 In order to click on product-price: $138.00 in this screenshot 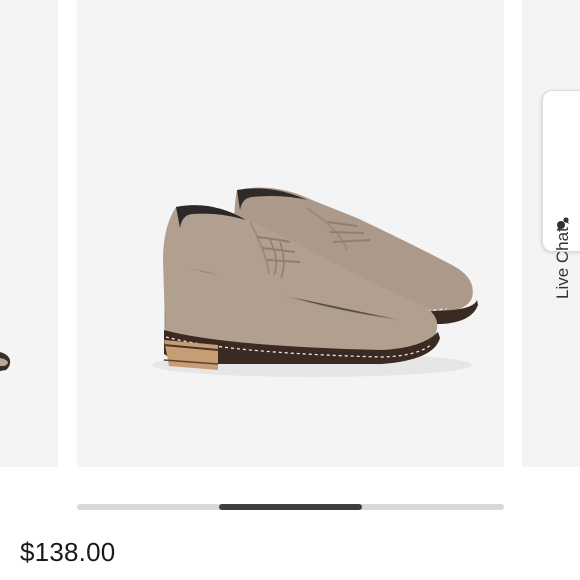, I will do `click(68, 552)`.